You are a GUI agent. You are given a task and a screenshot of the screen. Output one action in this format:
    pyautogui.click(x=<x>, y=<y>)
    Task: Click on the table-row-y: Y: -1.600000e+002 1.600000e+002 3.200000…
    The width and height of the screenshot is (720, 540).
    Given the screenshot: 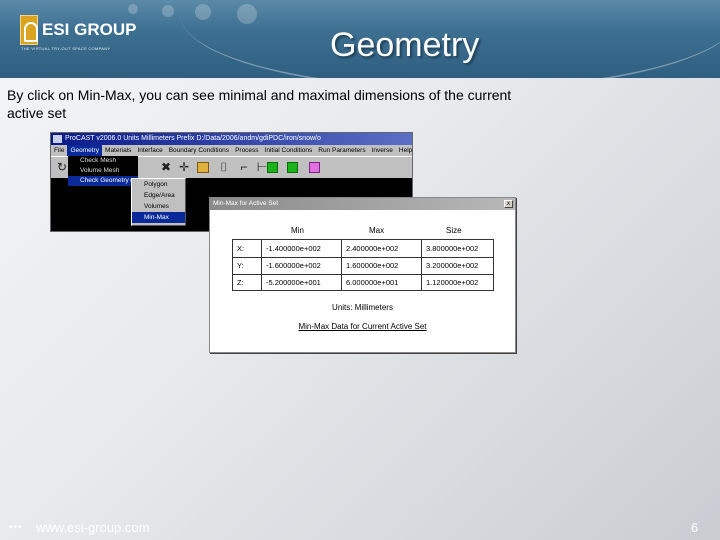 What is the action you would take?
    pyautogui.click(x=363, y=265)
    